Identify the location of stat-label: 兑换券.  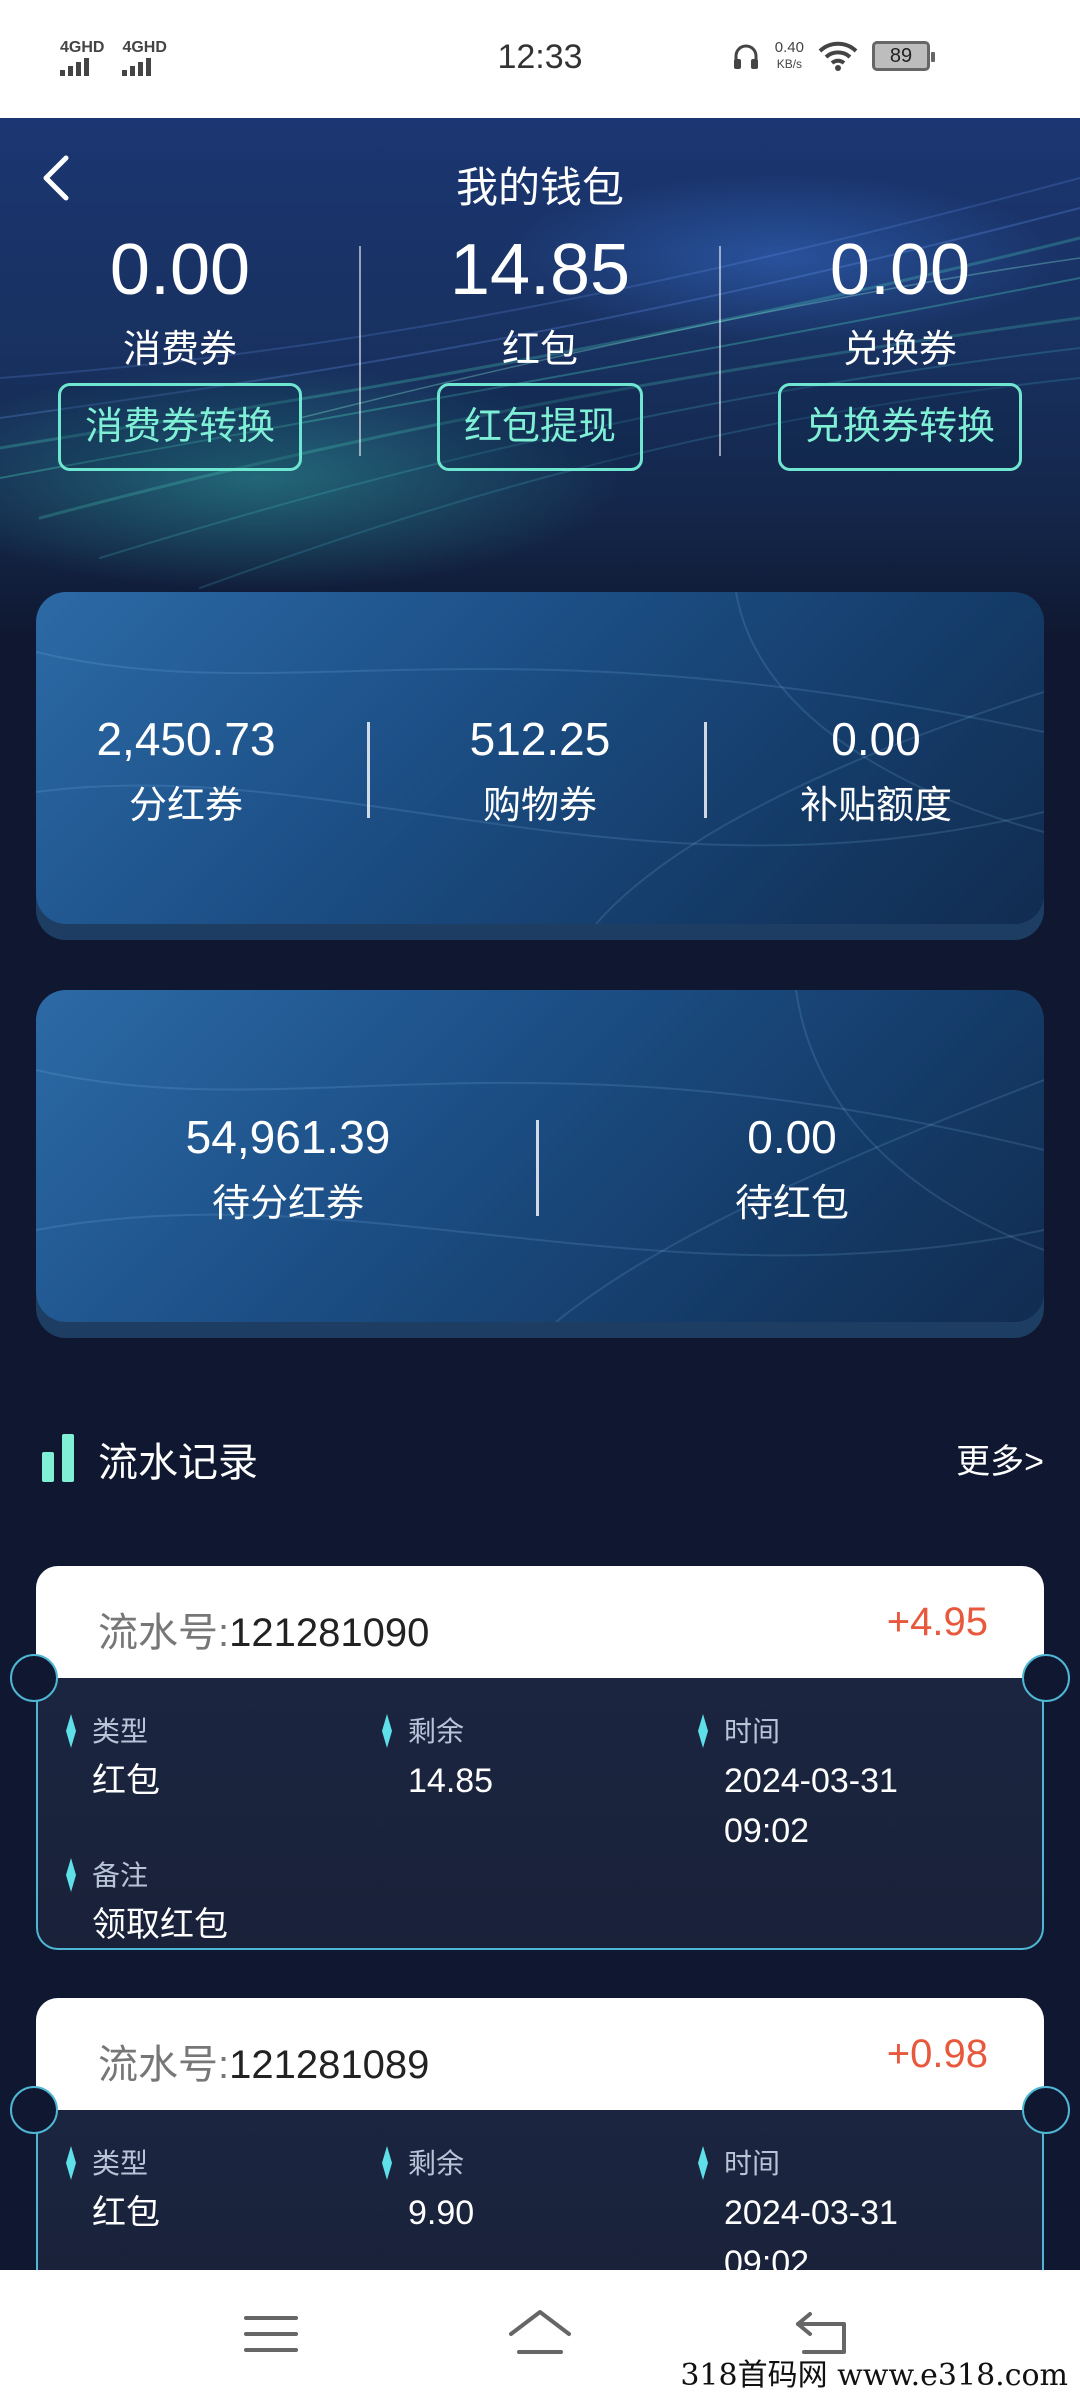
(899, 350).